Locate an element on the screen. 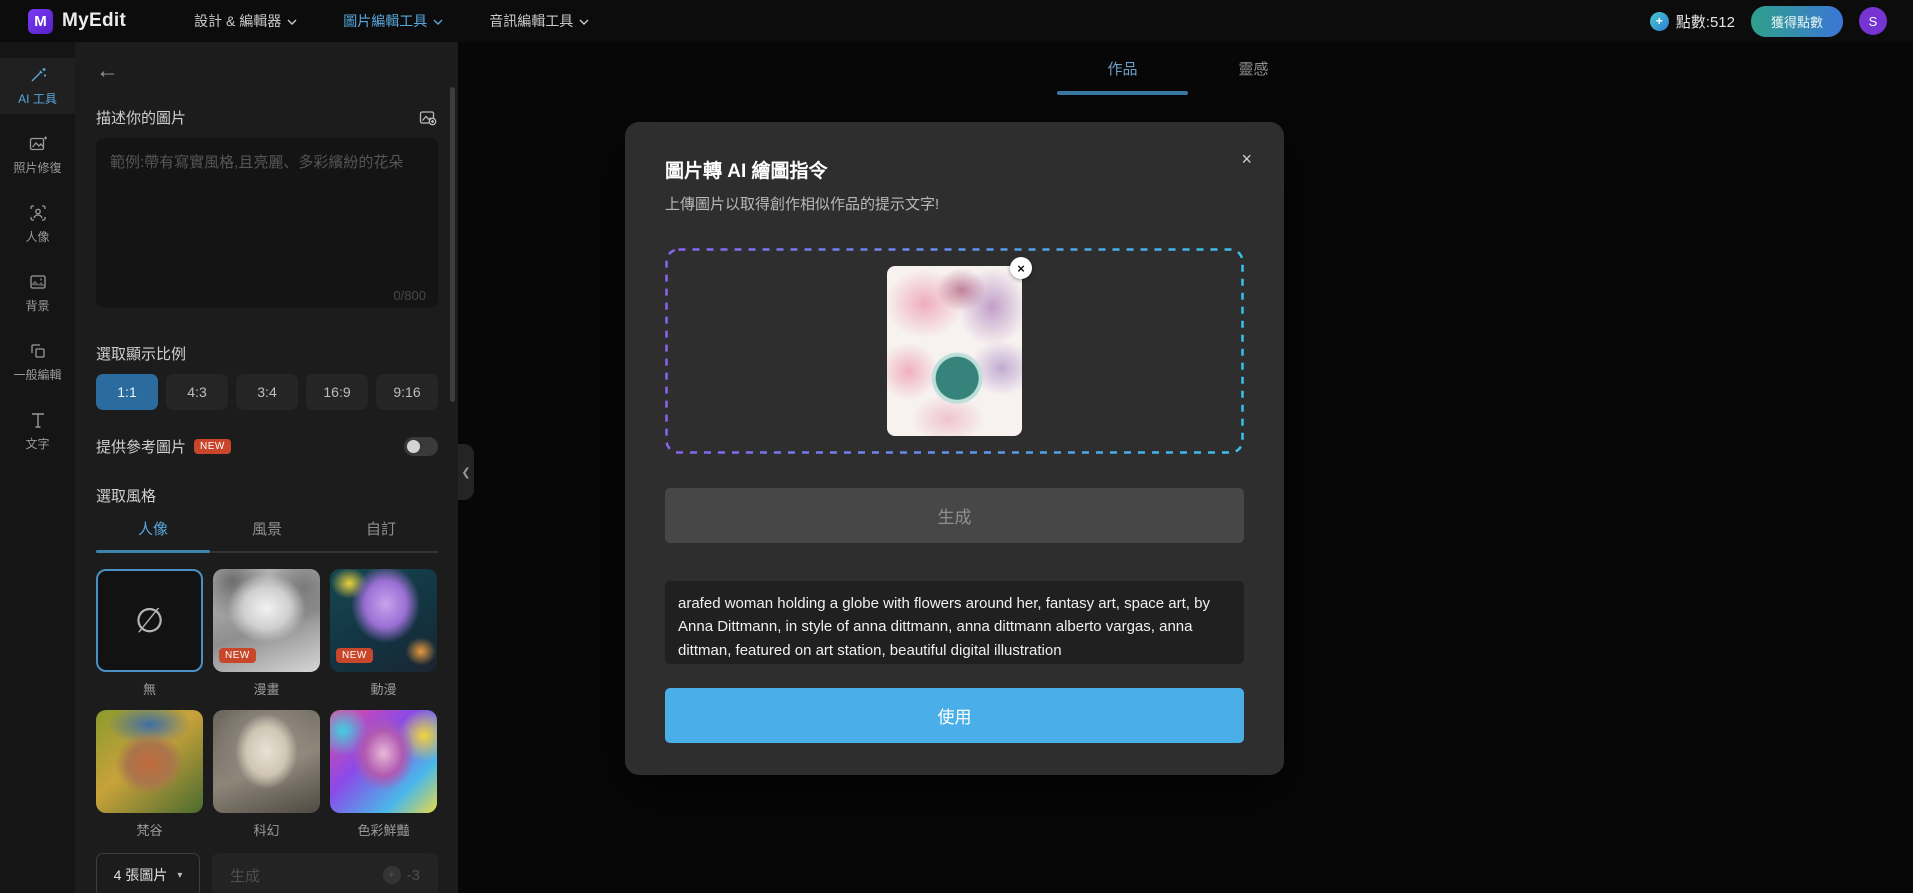 The height and width of the screenshot is (893, 1913). style-thumb-colorful-image is located at coordinates (383, 761).